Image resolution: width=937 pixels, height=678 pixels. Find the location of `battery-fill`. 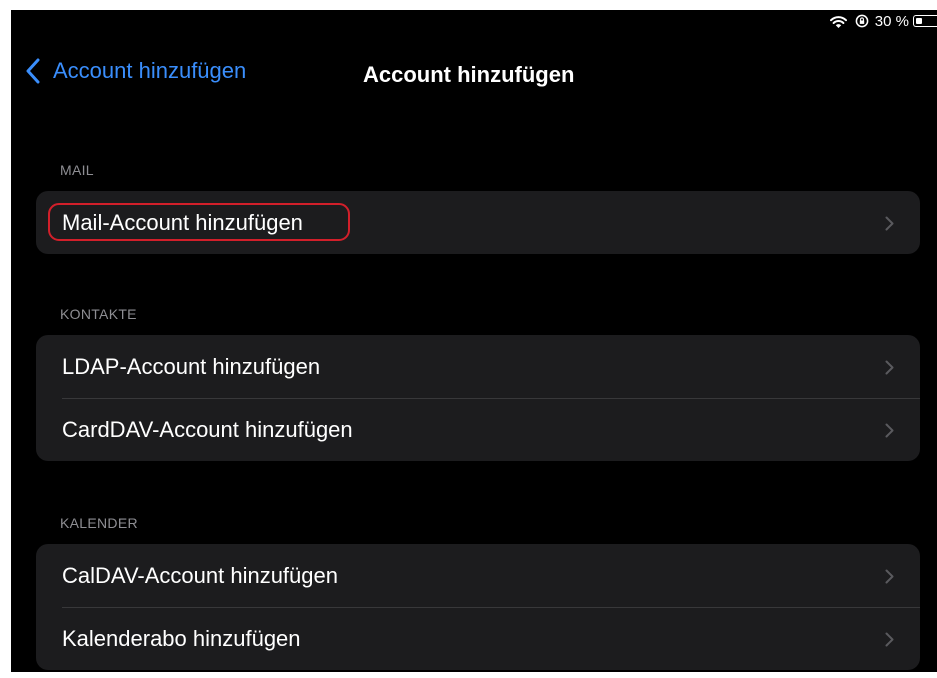

battery-fill is located at coordinates (919, 21).